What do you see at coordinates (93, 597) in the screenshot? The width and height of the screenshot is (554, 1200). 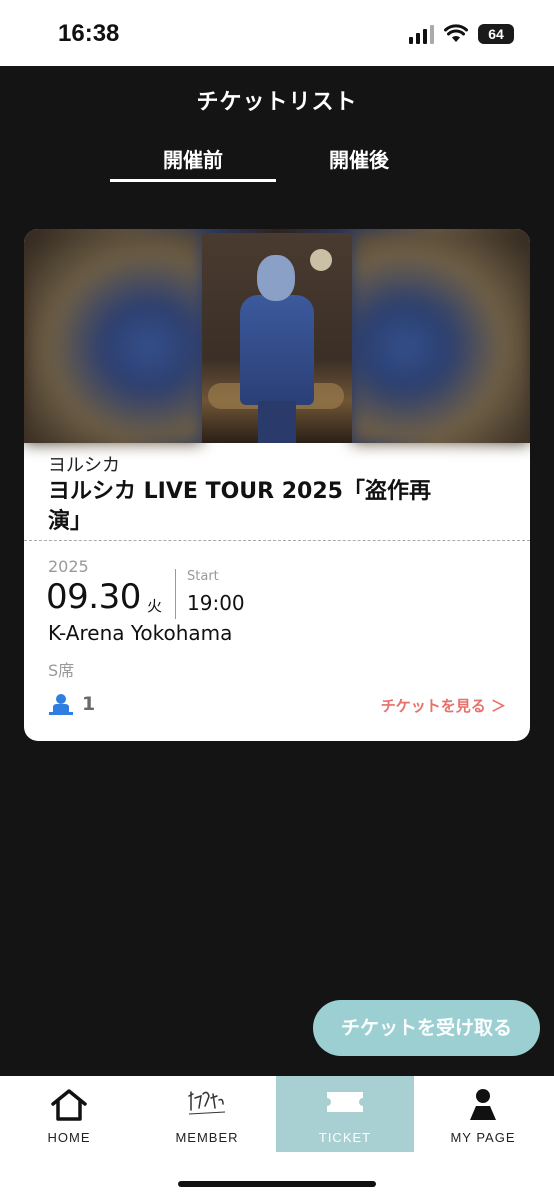 I see `event-date: 09.30` at bounding box center [93, 597].